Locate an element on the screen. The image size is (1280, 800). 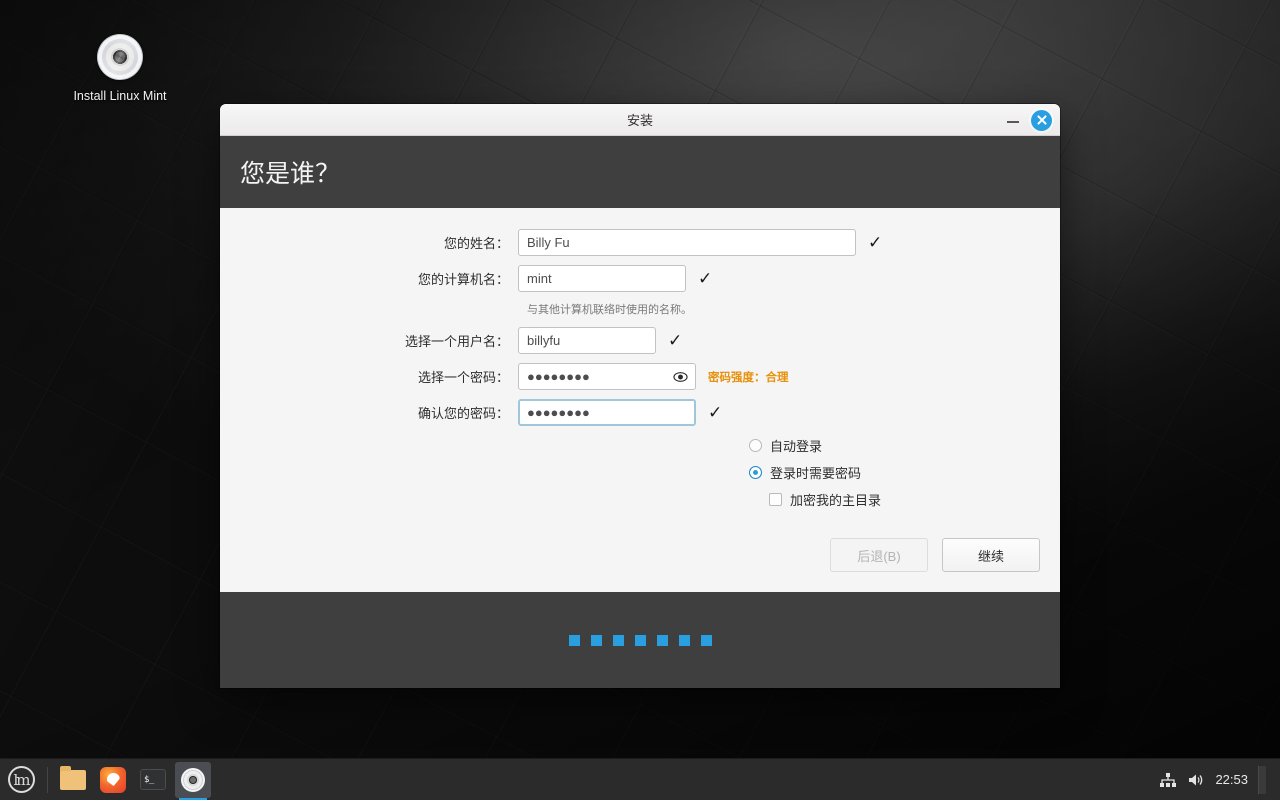
window-title: 安装 is located at coordinates (639, 120).